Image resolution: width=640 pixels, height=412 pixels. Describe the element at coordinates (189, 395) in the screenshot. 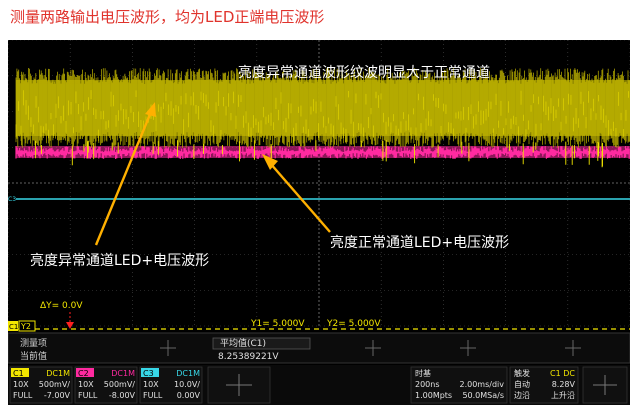

I see `channel-offset: 0.00V` at that location.